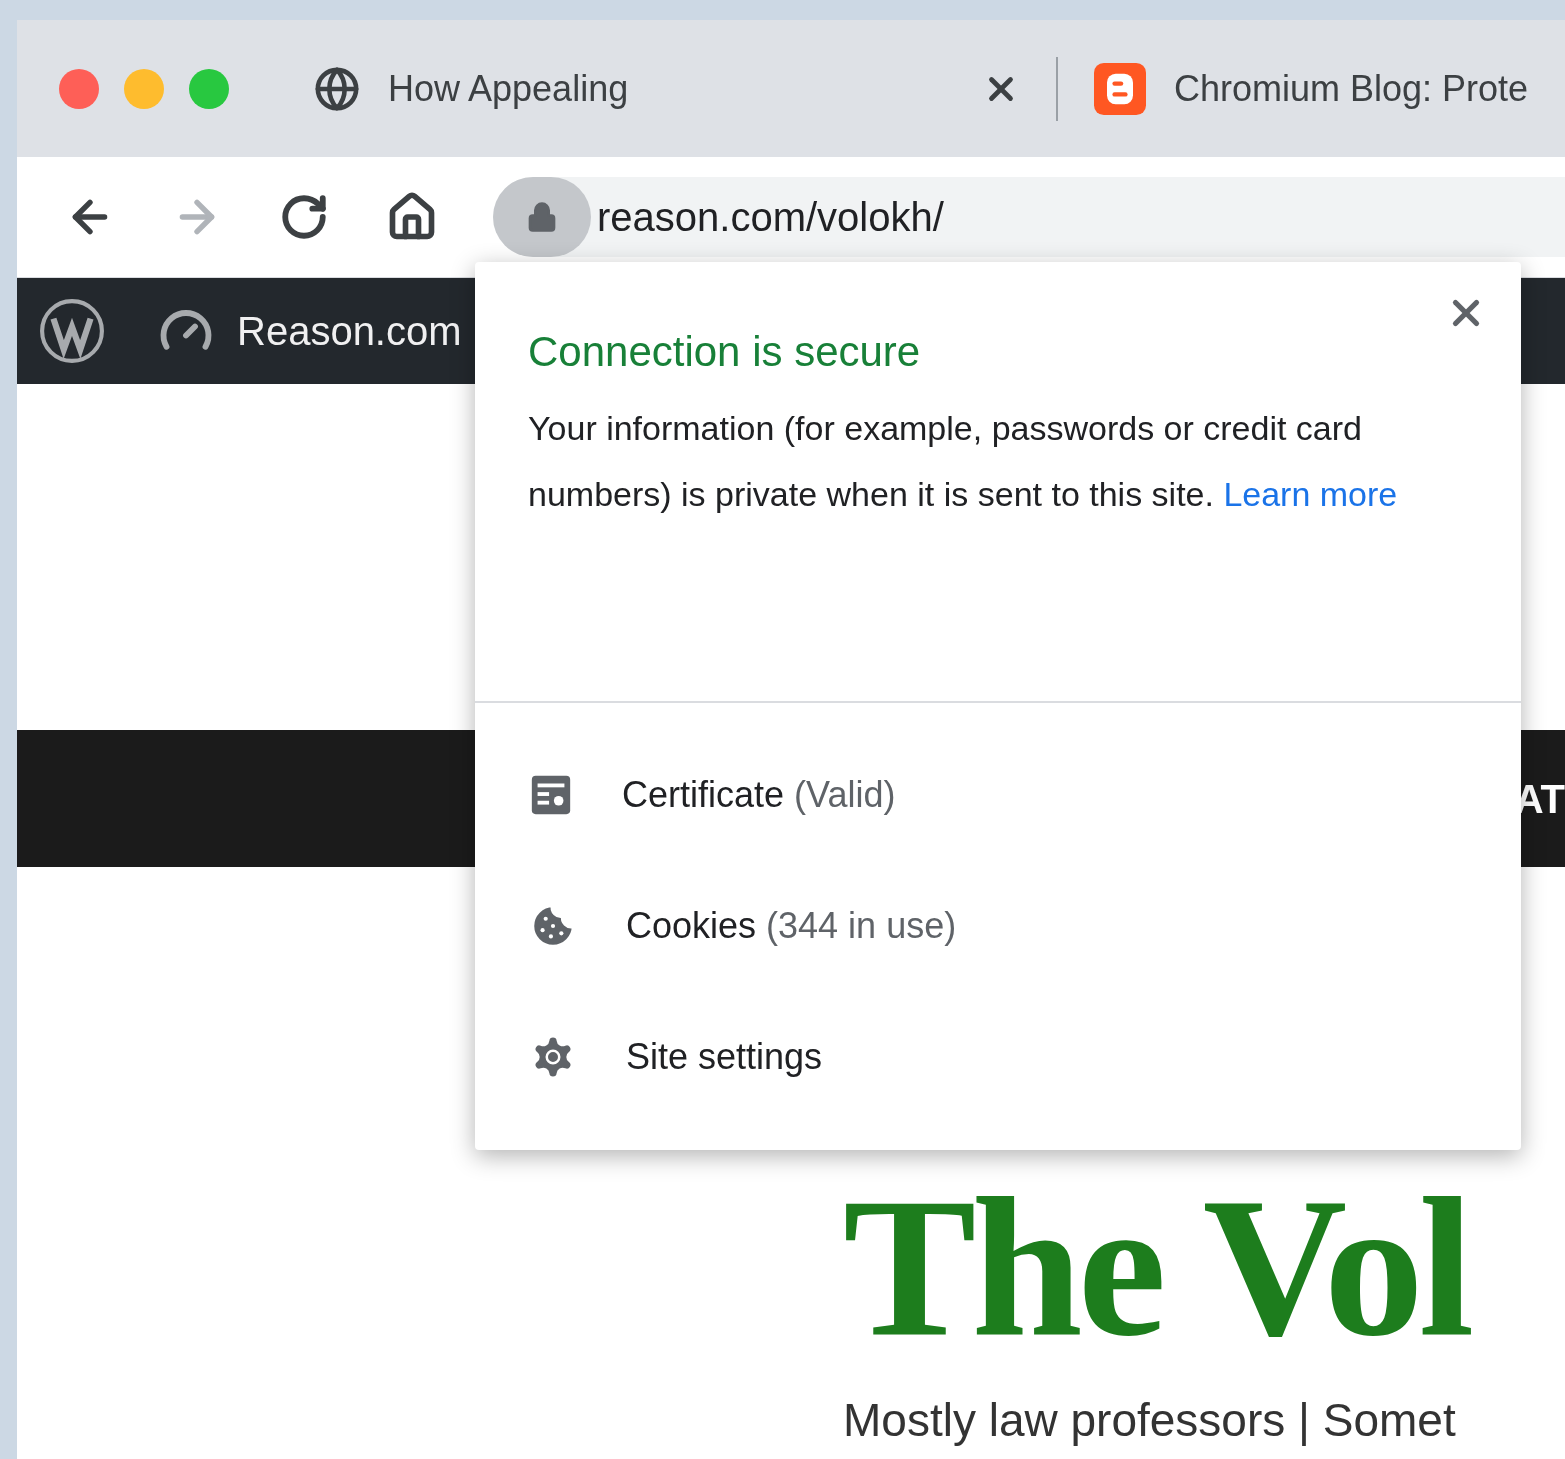  I want to click on site-title: The Vol, so click(1156, 1267).